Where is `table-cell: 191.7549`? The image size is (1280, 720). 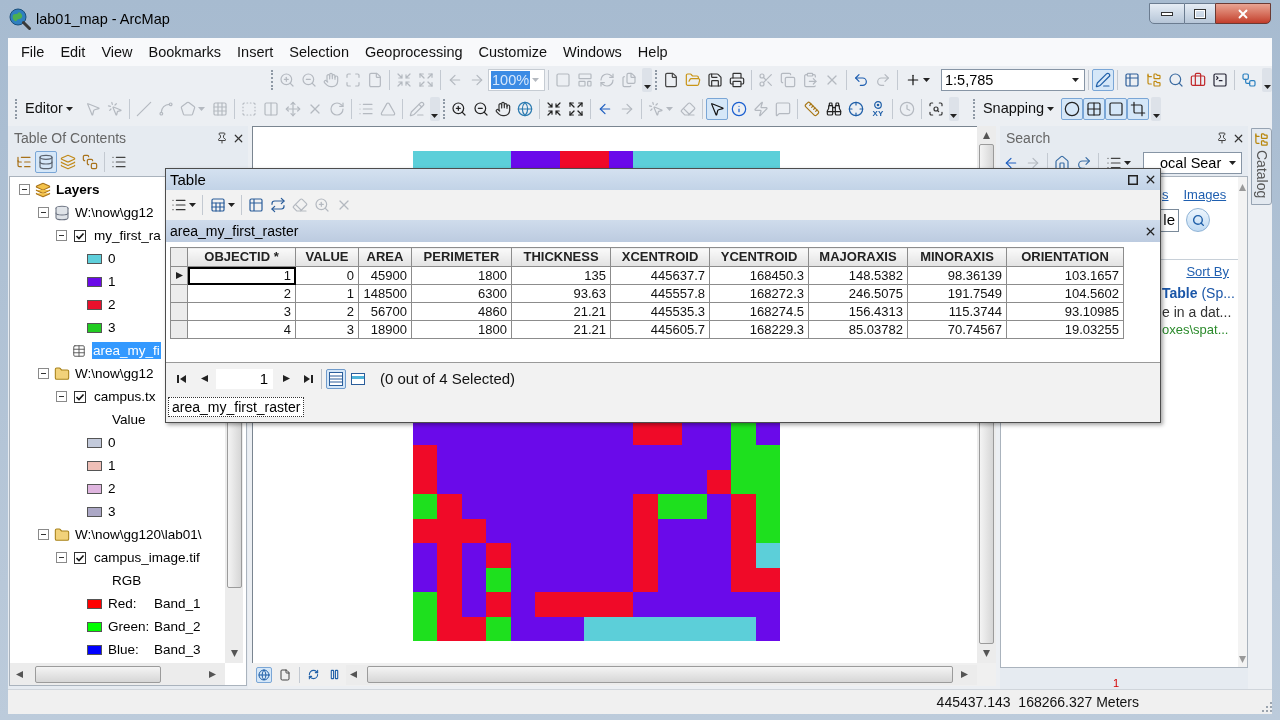
table-cell: 191.7549 is located at coordinates (957, 293).